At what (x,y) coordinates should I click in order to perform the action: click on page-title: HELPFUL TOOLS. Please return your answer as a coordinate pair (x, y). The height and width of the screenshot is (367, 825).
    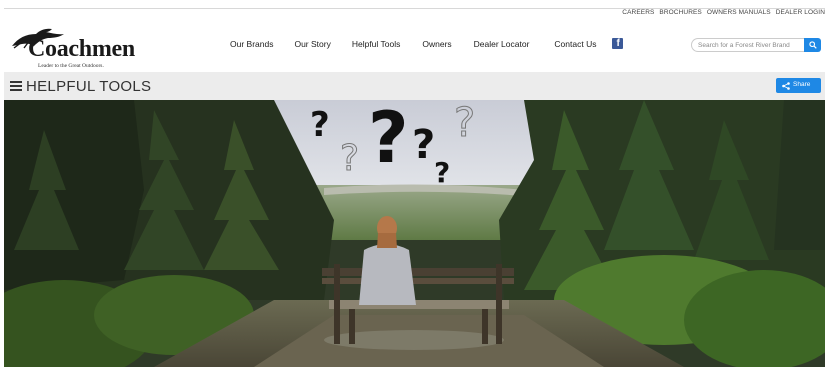
    Looking at the image, I should click on (89, 86).